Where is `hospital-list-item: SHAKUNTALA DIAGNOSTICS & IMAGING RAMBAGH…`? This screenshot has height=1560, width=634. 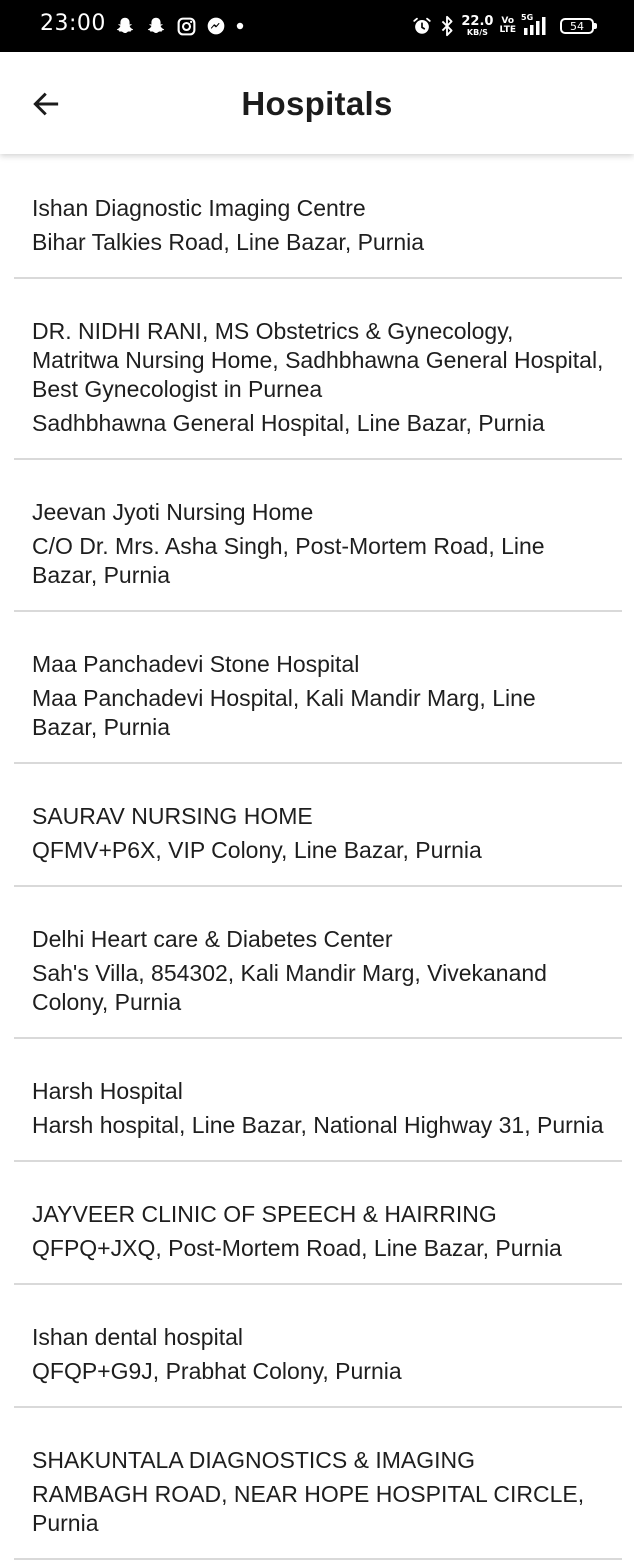 hospital-list-item: SHAKUNTALA DIAGNOSTICS & IMAGING RAMBAGH… is located at coordinates (318, 1484).